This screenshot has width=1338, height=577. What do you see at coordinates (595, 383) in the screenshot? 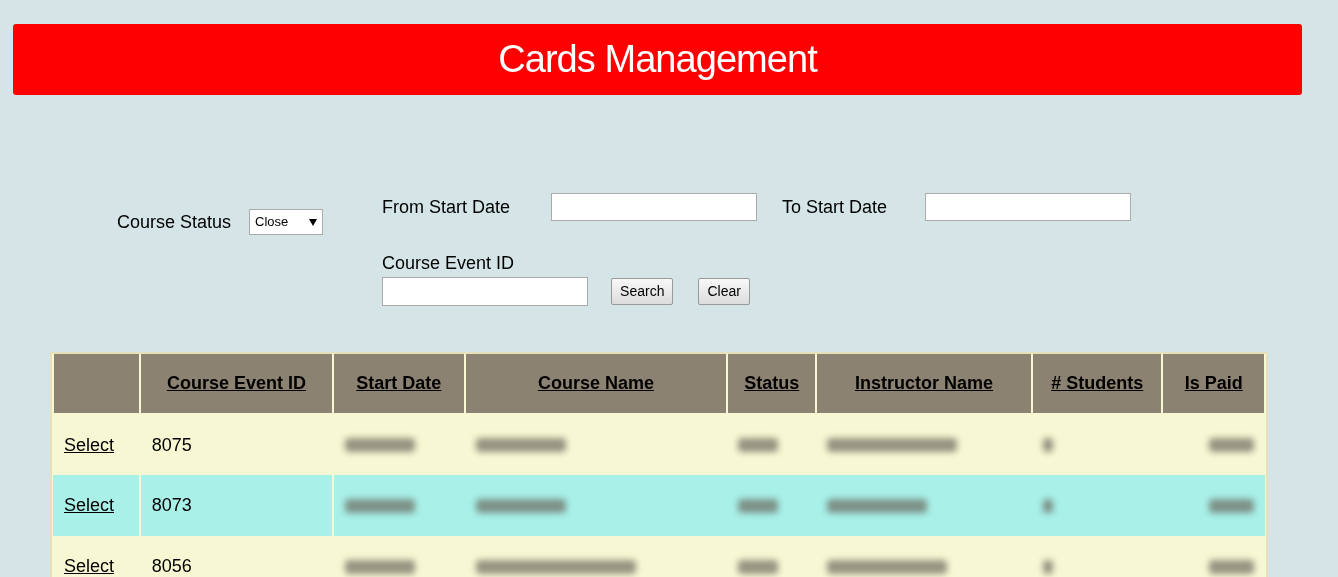
I see `column-header-link: Course Name` at bounding box center [595, 383].